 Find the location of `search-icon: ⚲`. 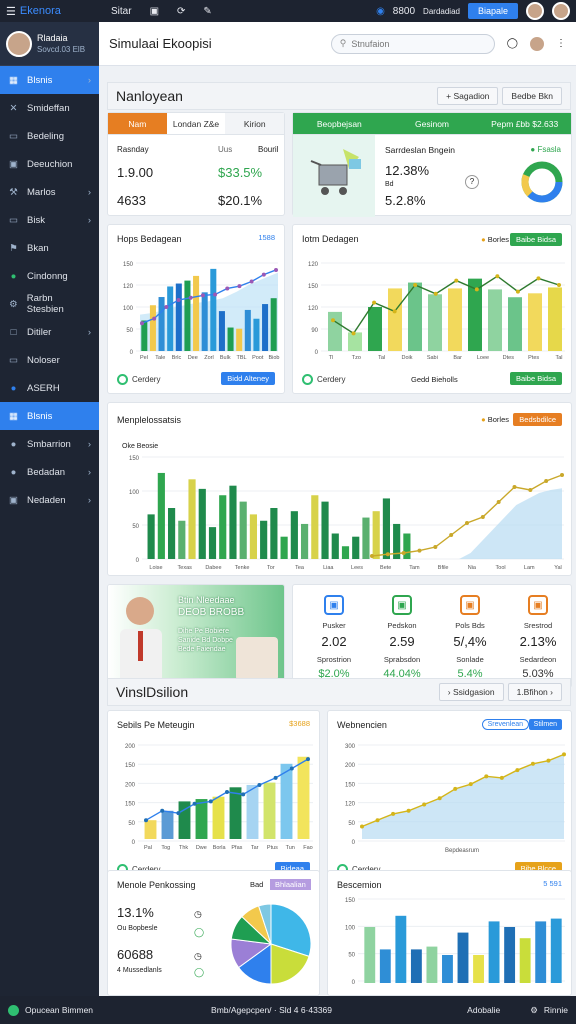

search-icon: ⚲ is located at coordinates (343, 43).